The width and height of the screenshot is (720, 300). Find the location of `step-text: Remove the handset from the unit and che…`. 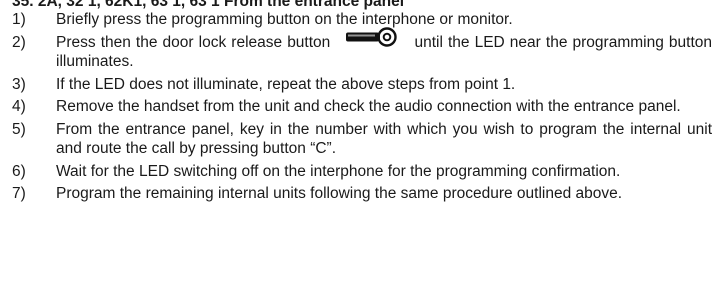

step-text: Remove the handset from the unit and che… is located at coordinates (368, 107).